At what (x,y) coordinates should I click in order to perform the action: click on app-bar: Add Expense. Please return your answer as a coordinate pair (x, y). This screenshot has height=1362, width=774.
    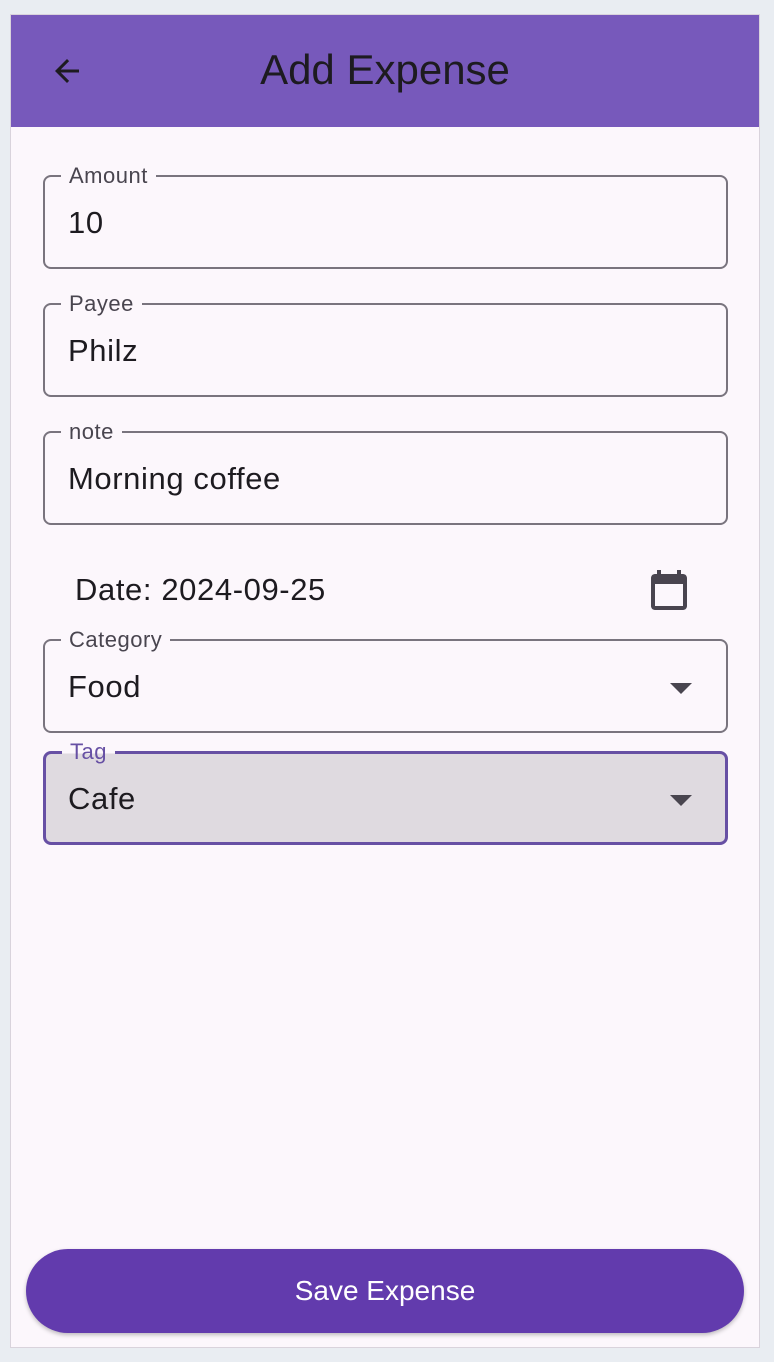
    Looking at the image, I should click on (385, 71).